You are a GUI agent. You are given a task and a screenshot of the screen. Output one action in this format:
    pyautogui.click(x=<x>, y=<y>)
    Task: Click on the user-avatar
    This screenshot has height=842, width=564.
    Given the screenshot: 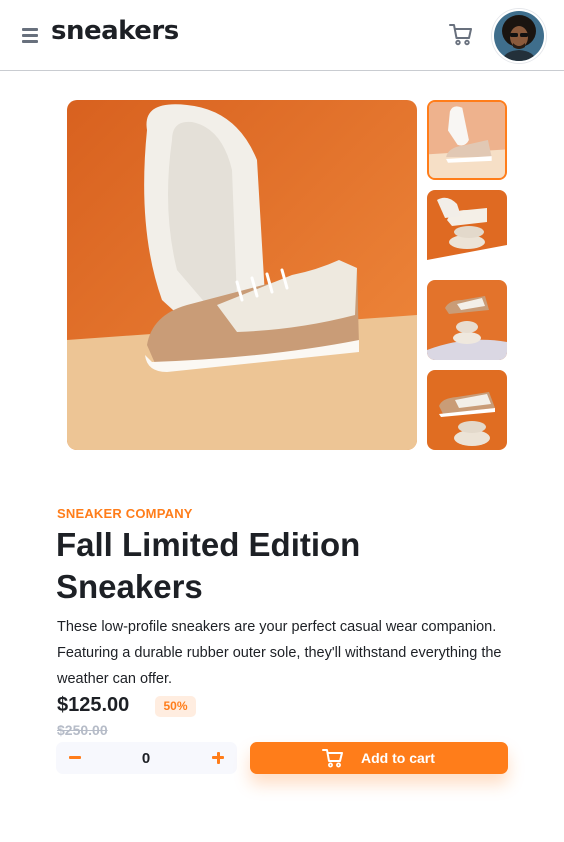 What is the action you would take?
    pyautogui.click(x=519, y=36)
    